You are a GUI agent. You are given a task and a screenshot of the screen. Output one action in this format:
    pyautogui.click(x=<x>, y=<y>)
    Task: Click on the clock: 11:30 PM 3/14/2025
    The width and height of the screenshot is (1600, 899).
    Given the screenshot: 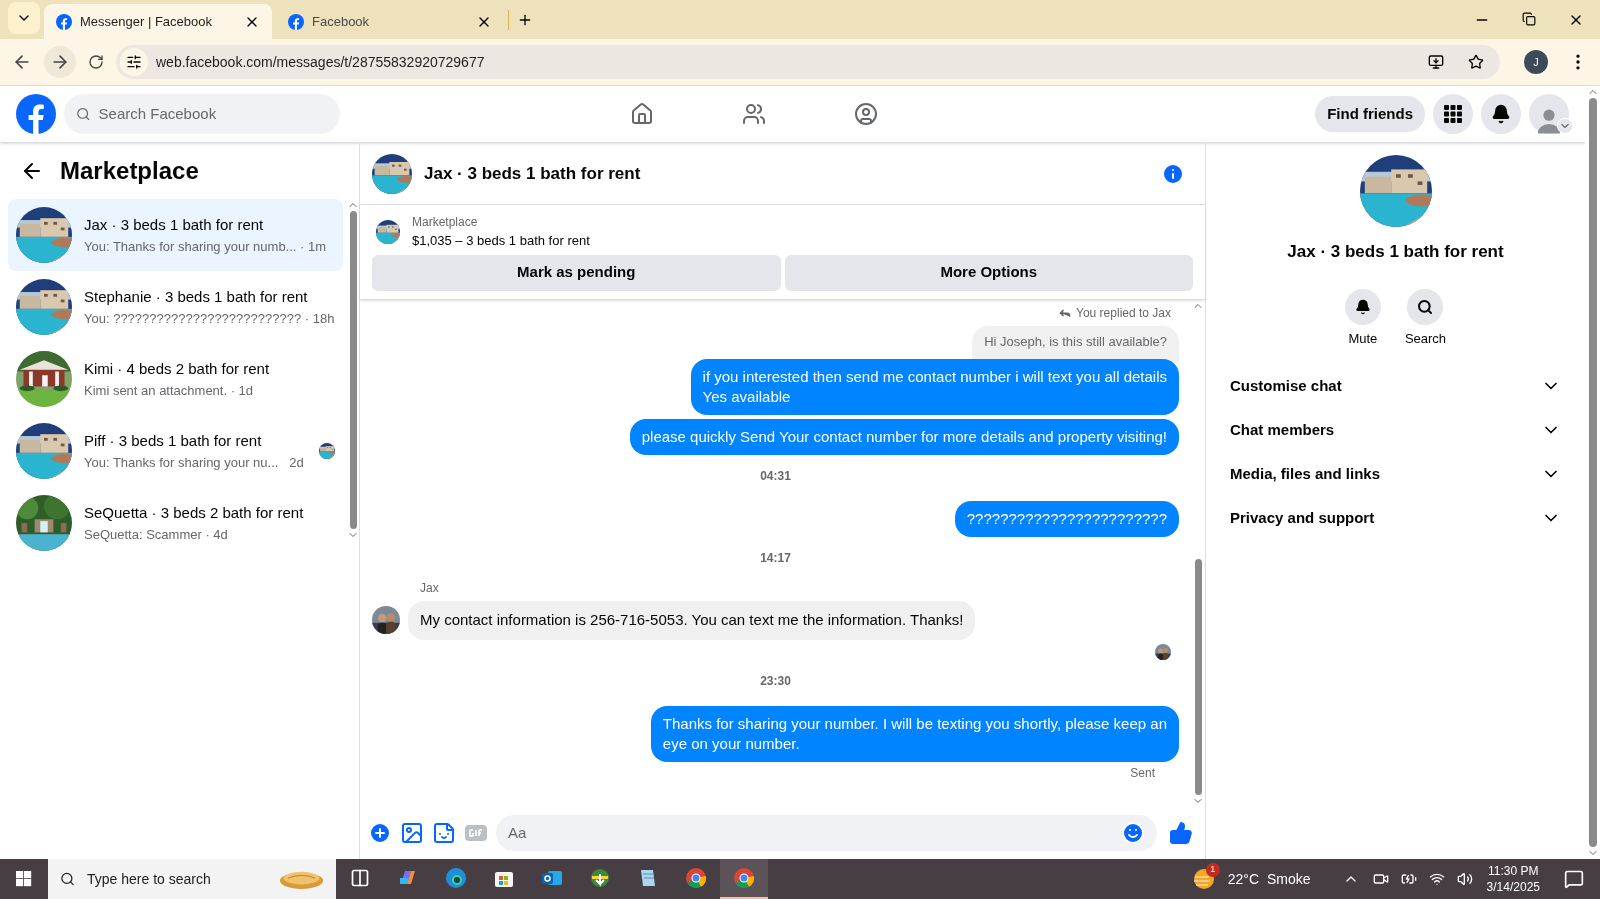 What is the action you would take?
    pyautogui.click(x=1513, y=879)
    